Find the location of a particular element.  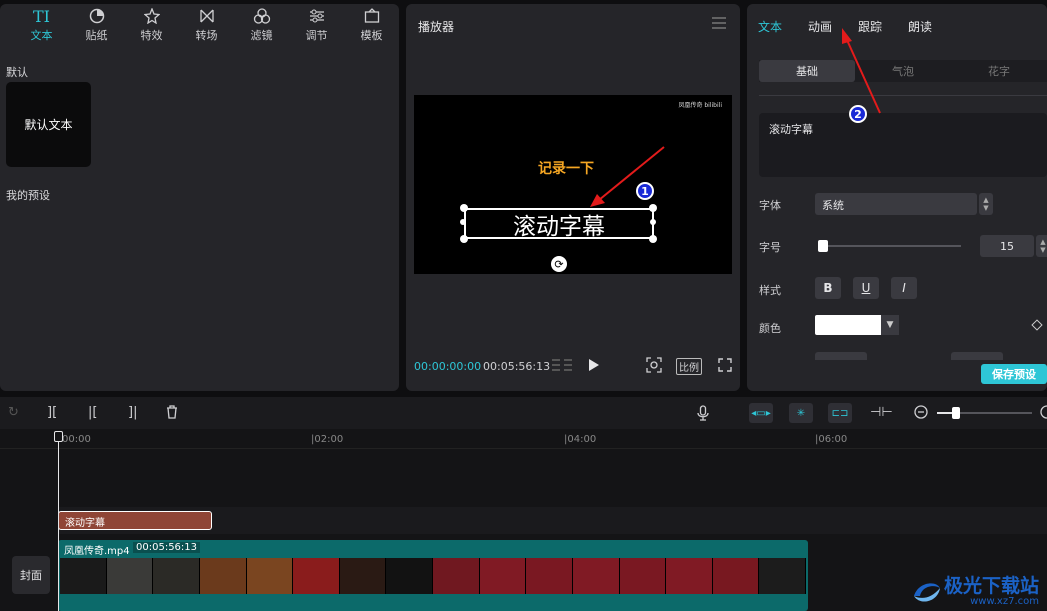

save-preset-button: 保存预设 is located at coordinates (1014, 374).